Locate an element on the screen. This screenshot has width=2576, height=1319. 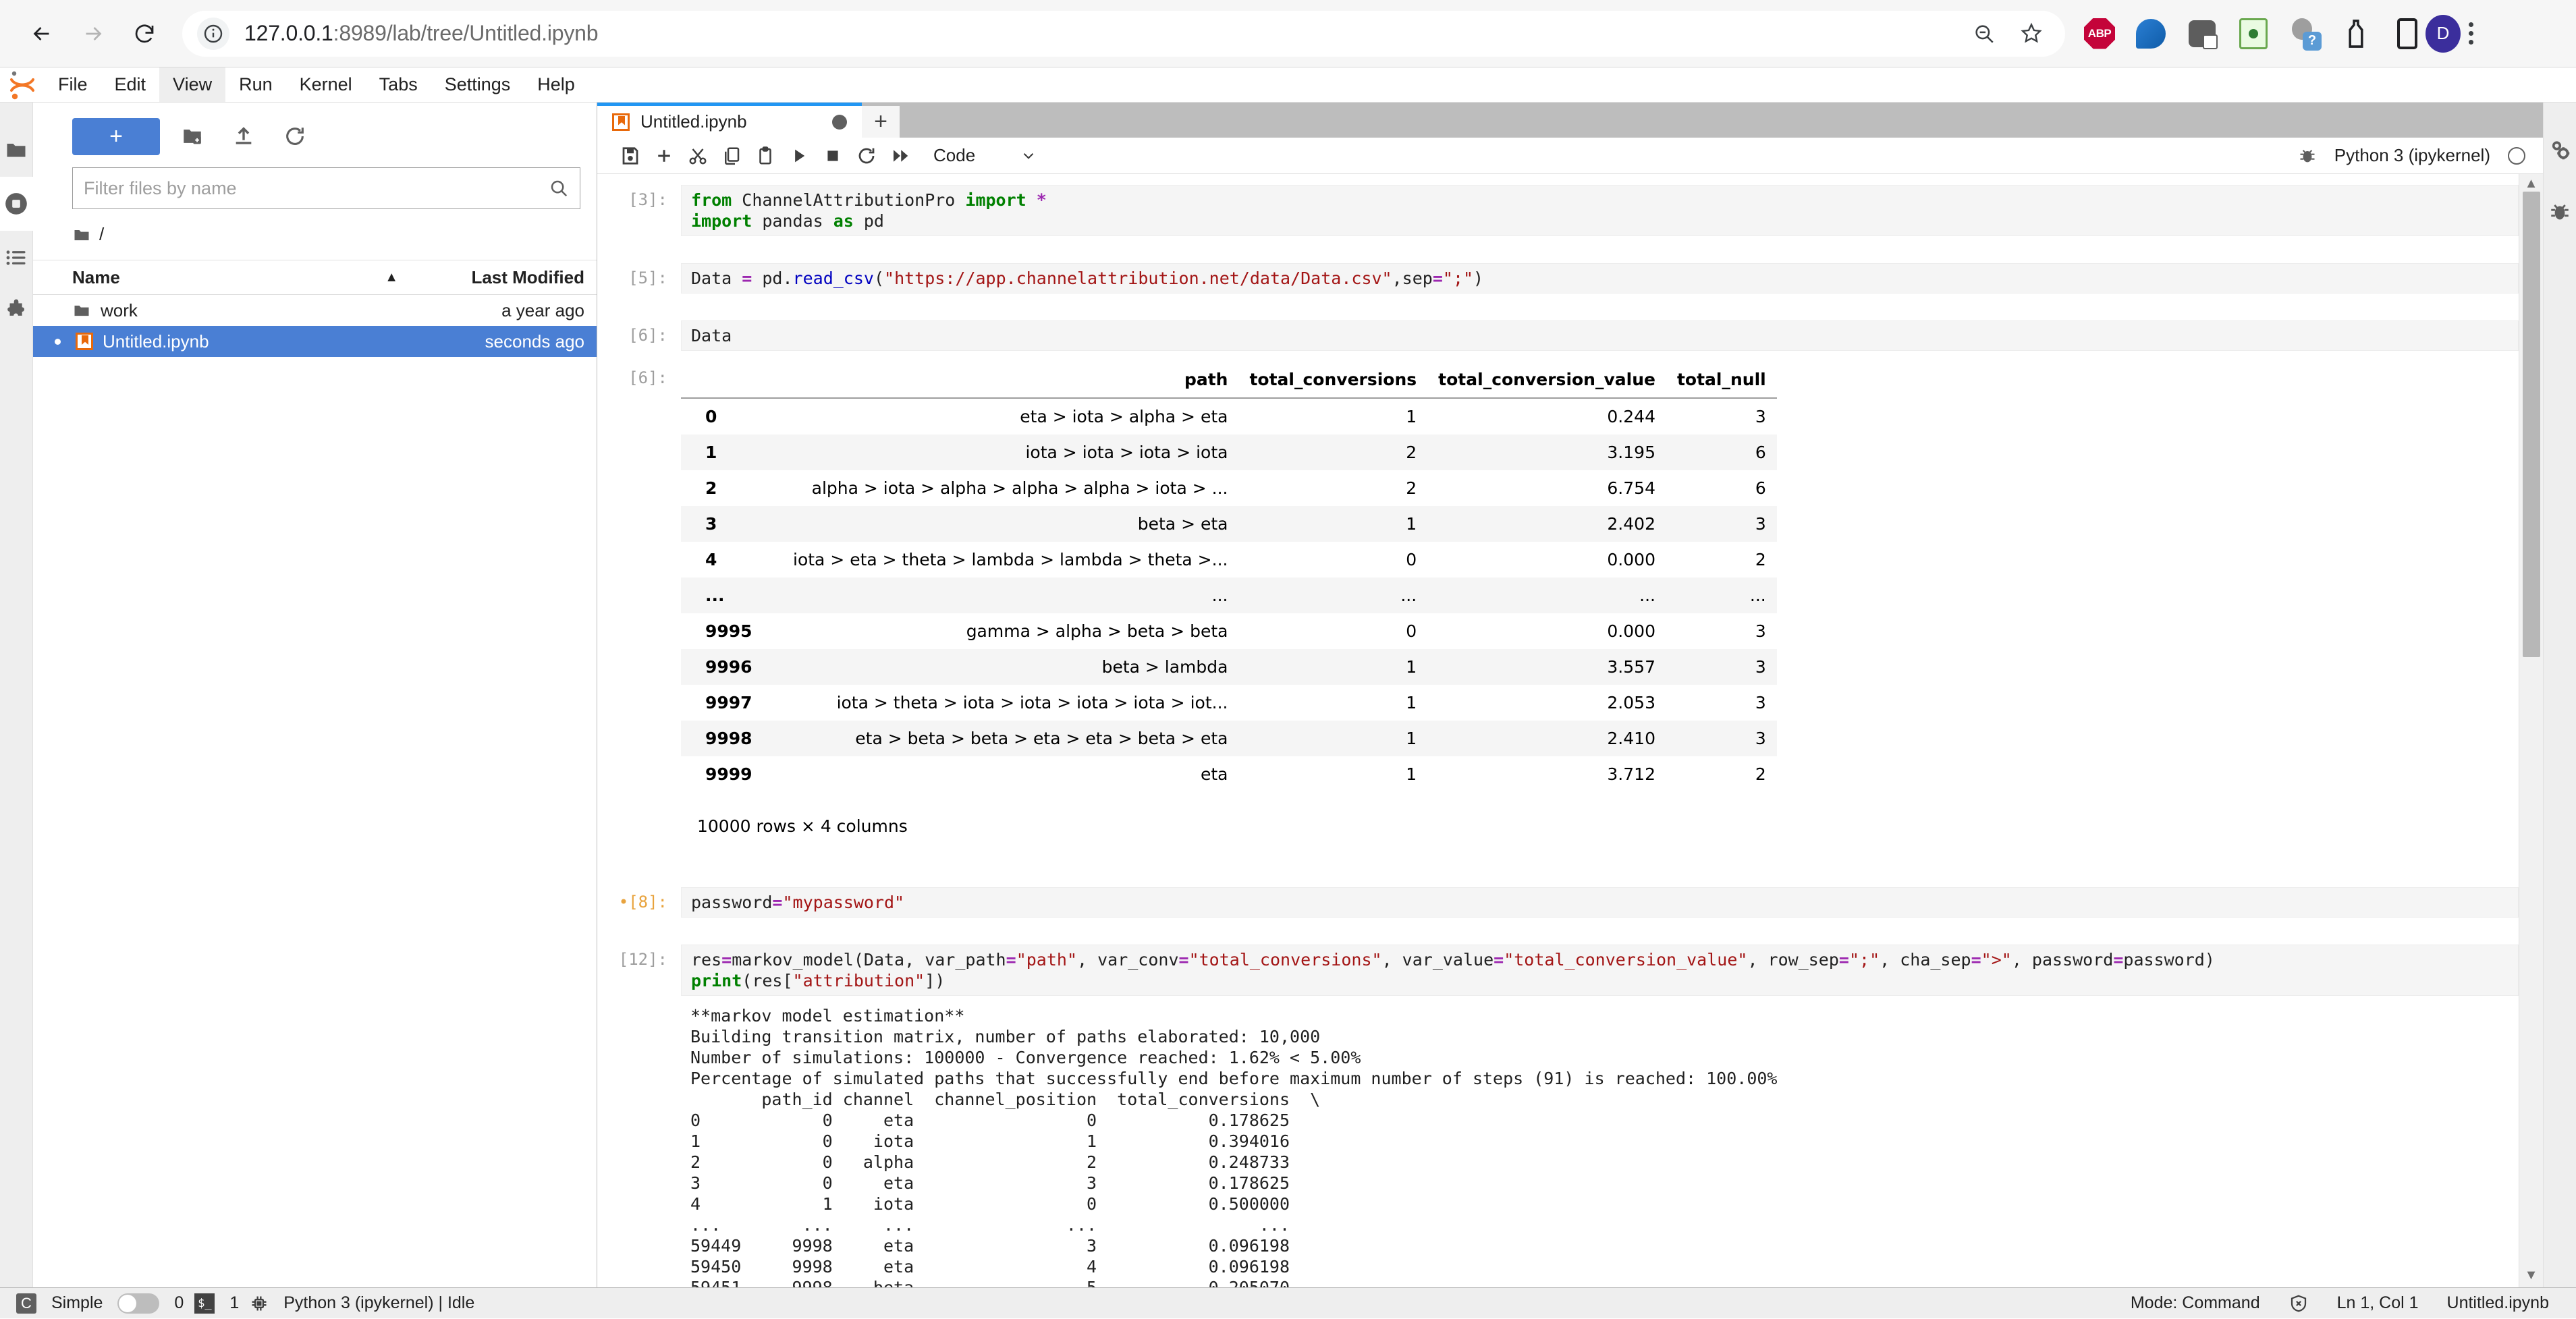
notebook-scrollbar: ▲ ▼ is located at coordinates (2531, 730).